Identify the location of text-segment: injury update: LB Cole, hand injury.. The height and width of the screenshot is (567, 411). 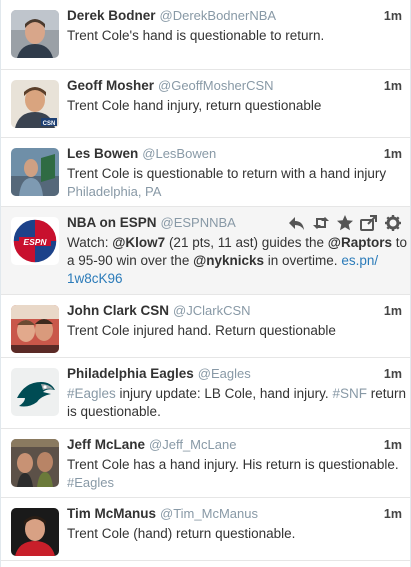
(224, 393).